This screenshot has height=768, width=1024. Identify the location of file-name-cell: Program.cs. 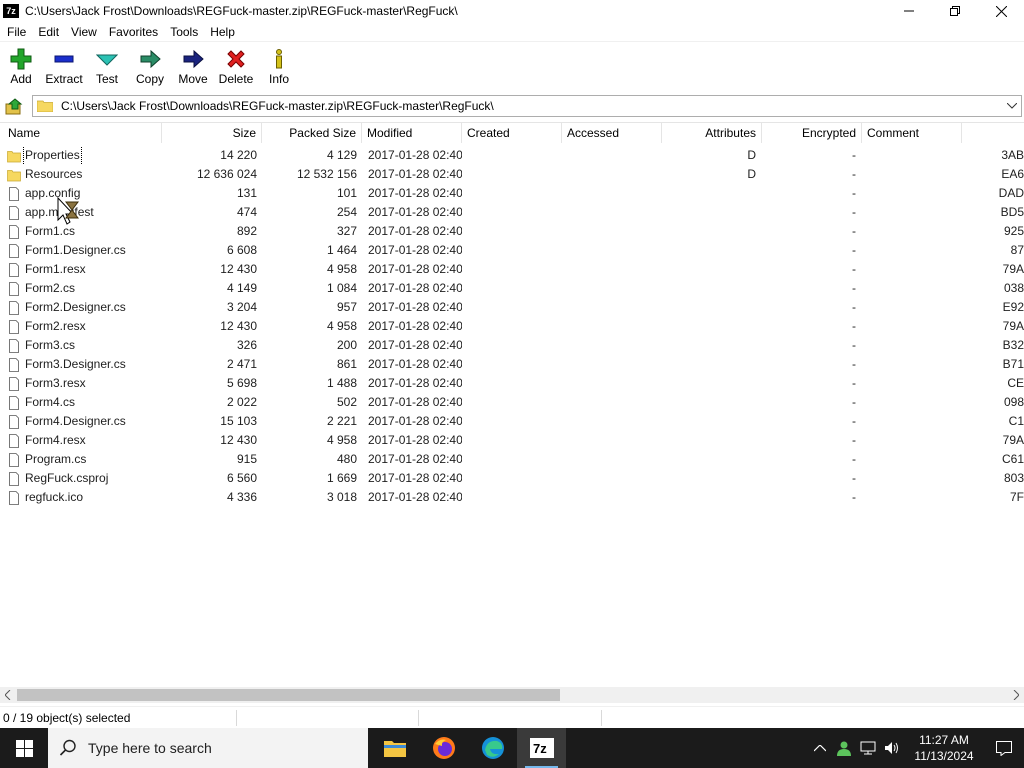
(82, 459).